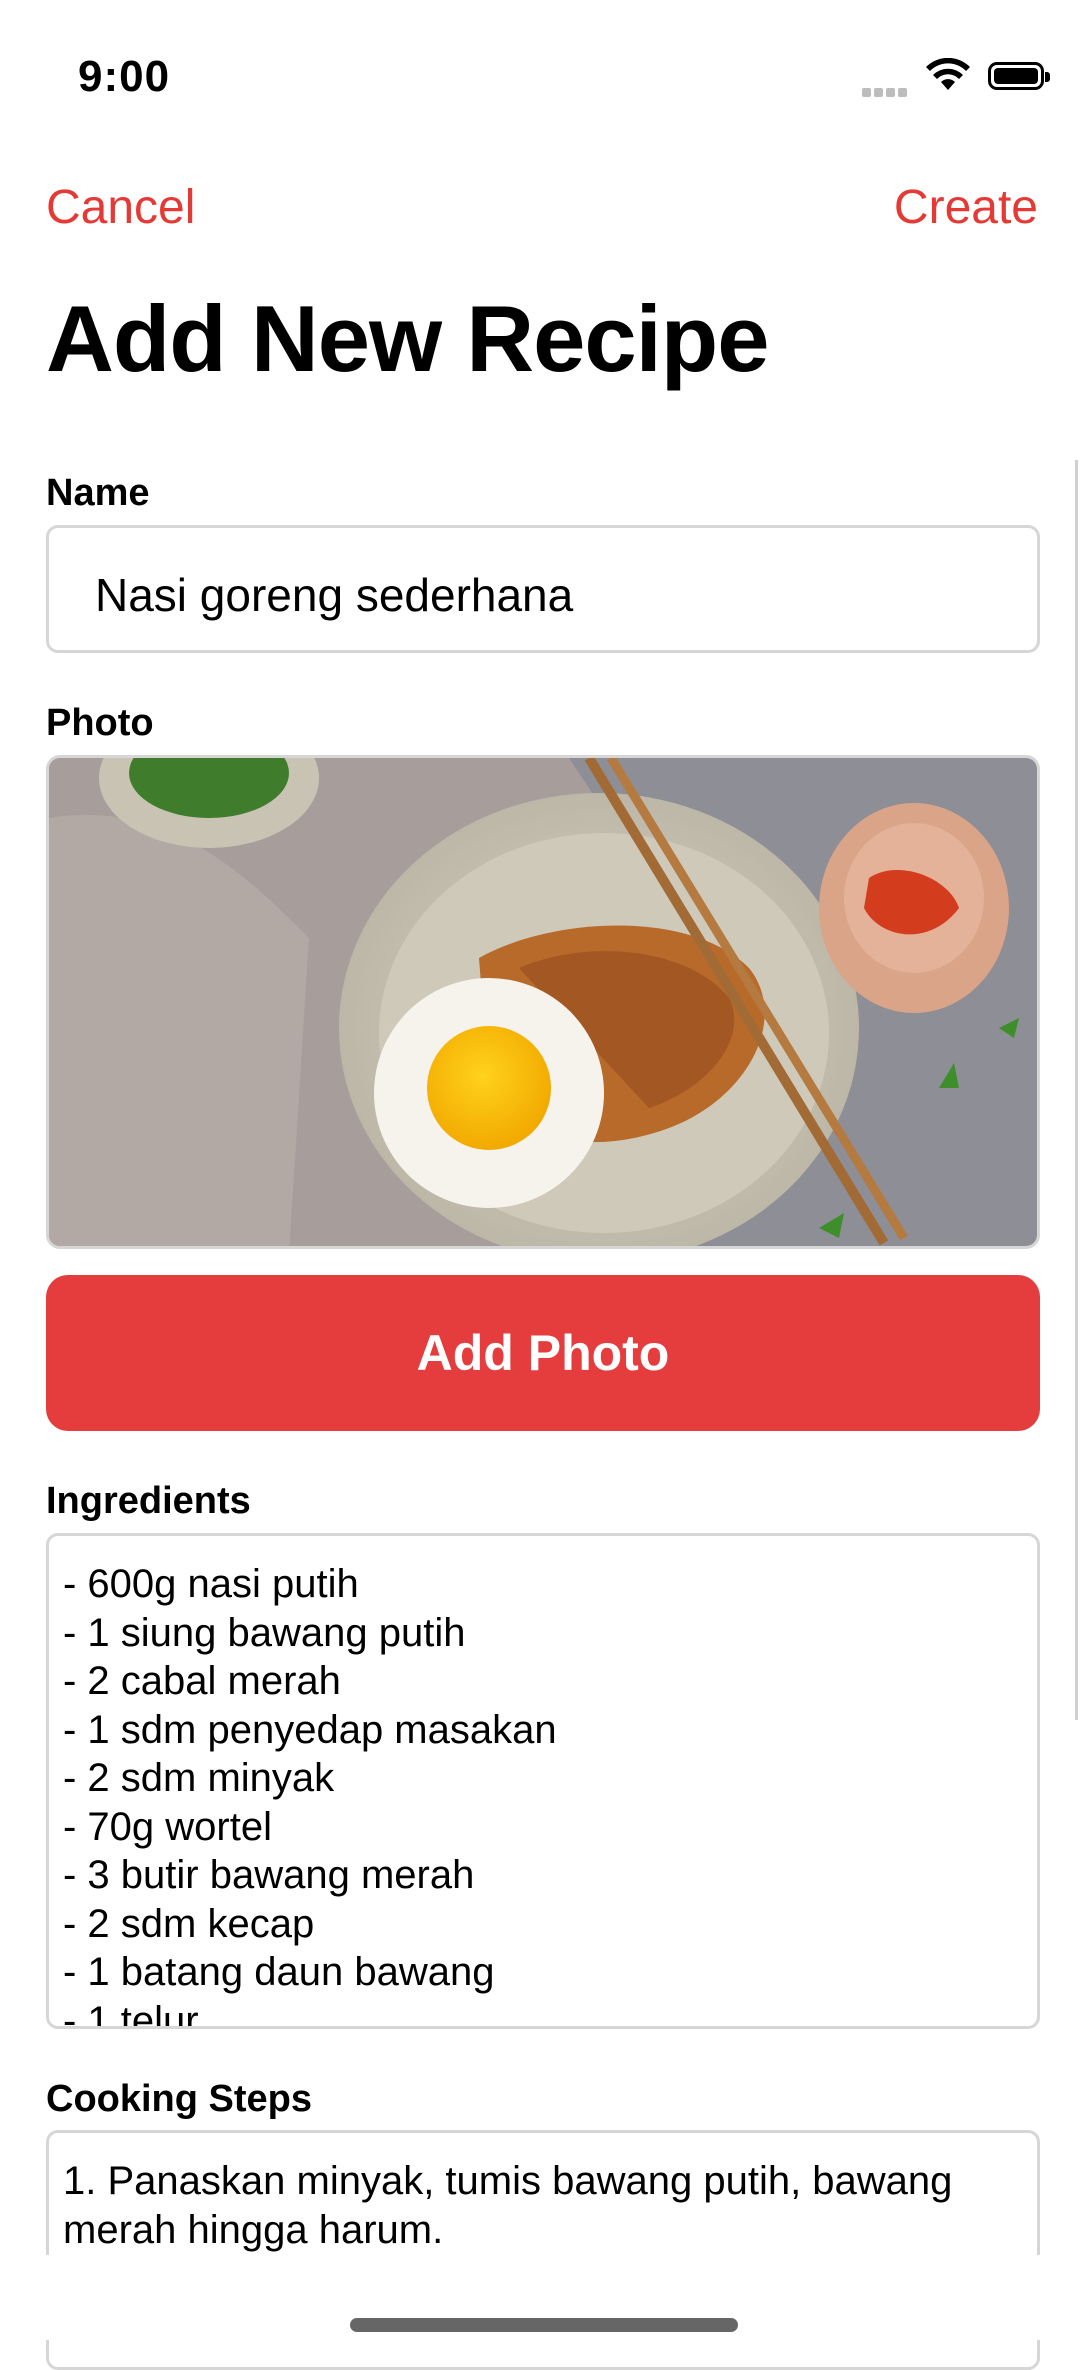 Image resolution: width=1080 pixels, height=2370 pixels. I want to click on cooking-steps-label: Cooking Steps, so click(179, 2099).